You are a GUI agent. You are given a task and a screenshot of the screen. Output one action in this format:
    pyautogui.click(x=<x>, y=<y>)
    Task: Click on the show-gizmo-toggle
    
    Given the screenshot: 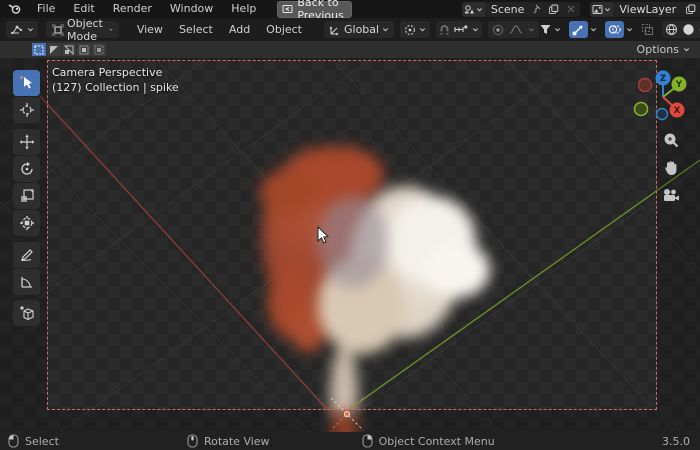 What is the action you would take?
    pyautogui.click(x=579, y=29)
    